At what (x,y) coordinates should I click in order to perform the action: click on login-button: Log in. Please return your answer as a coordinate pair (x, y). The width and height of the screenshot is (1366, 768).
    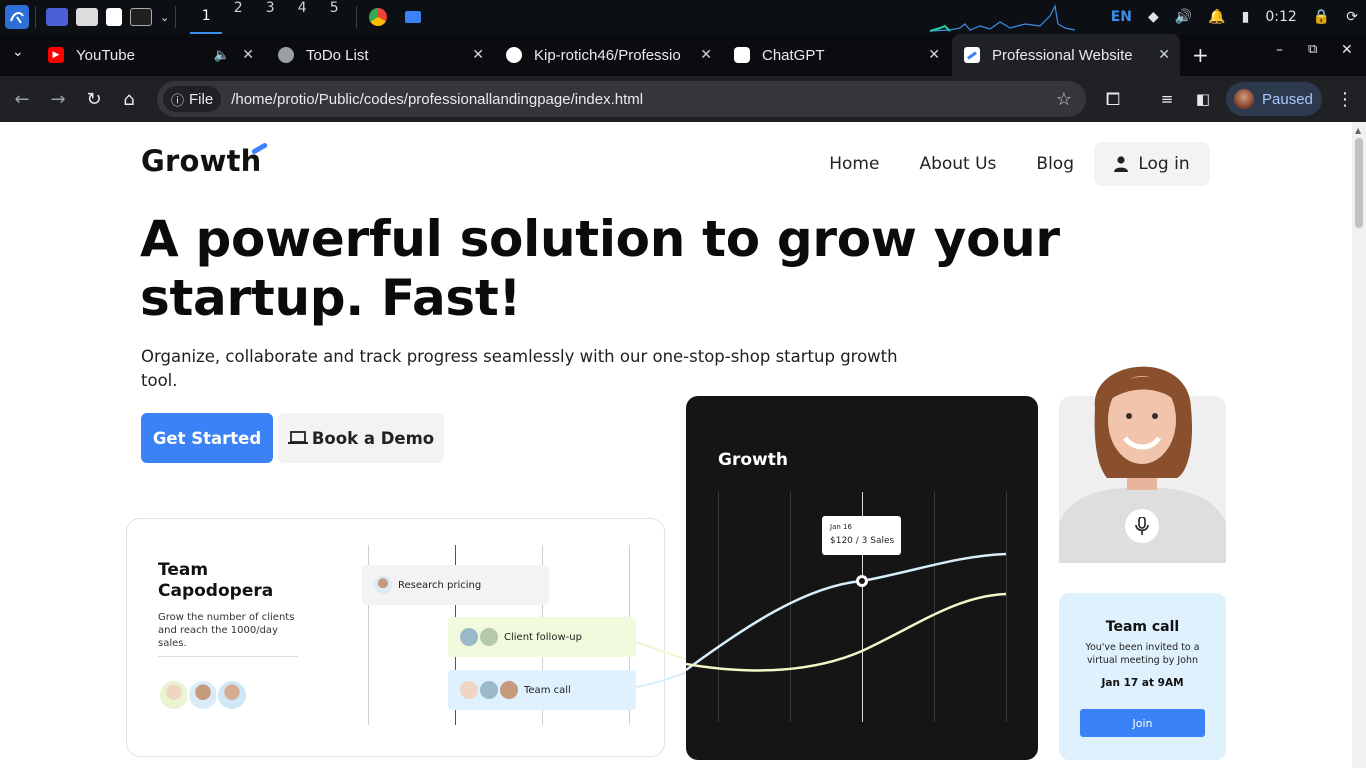
    Looking at the image, I should click on (1152, 164).